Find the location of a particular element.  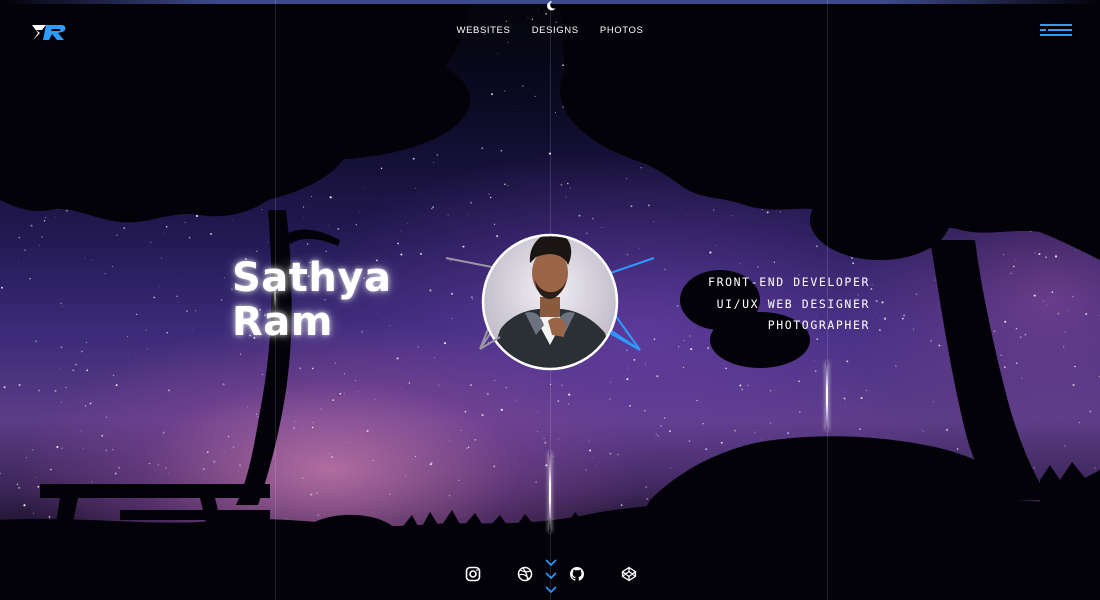

hero-name: Sathya Ram is located at coordinates (311, 300).